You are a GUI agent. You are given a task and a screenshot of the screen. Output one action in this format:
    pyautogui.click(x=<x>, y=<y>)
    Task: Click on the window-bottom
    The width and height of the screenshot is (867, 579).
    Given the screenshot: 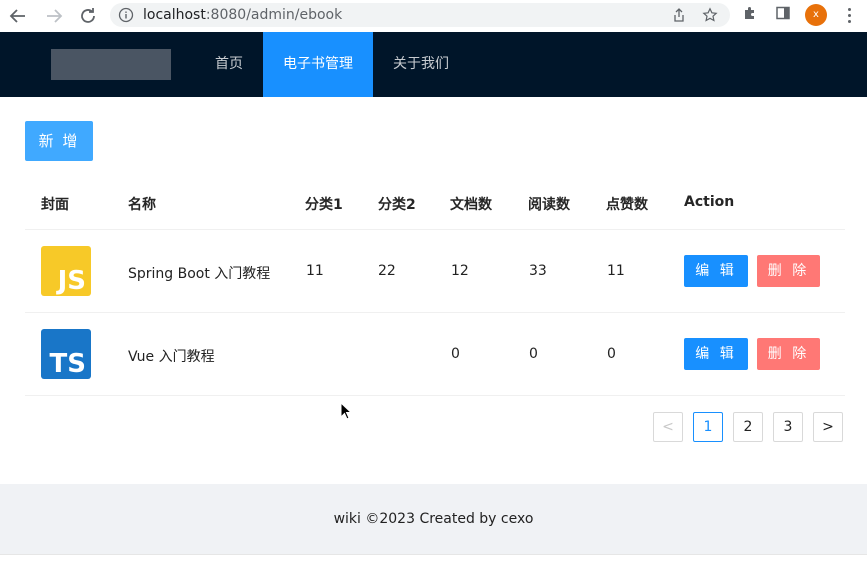 What is the action you would take?
    pyautogui.click(x=433, y=566)
    